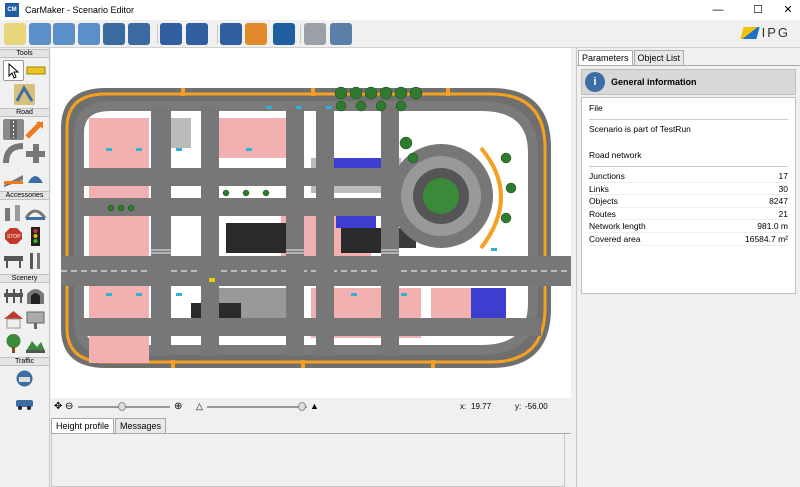 Image resolution: width=800 pixels, height=487 pixels. Describe the element at coordinates (24, 378) in the screenshot. I see `traffic-object-icon` at that location.